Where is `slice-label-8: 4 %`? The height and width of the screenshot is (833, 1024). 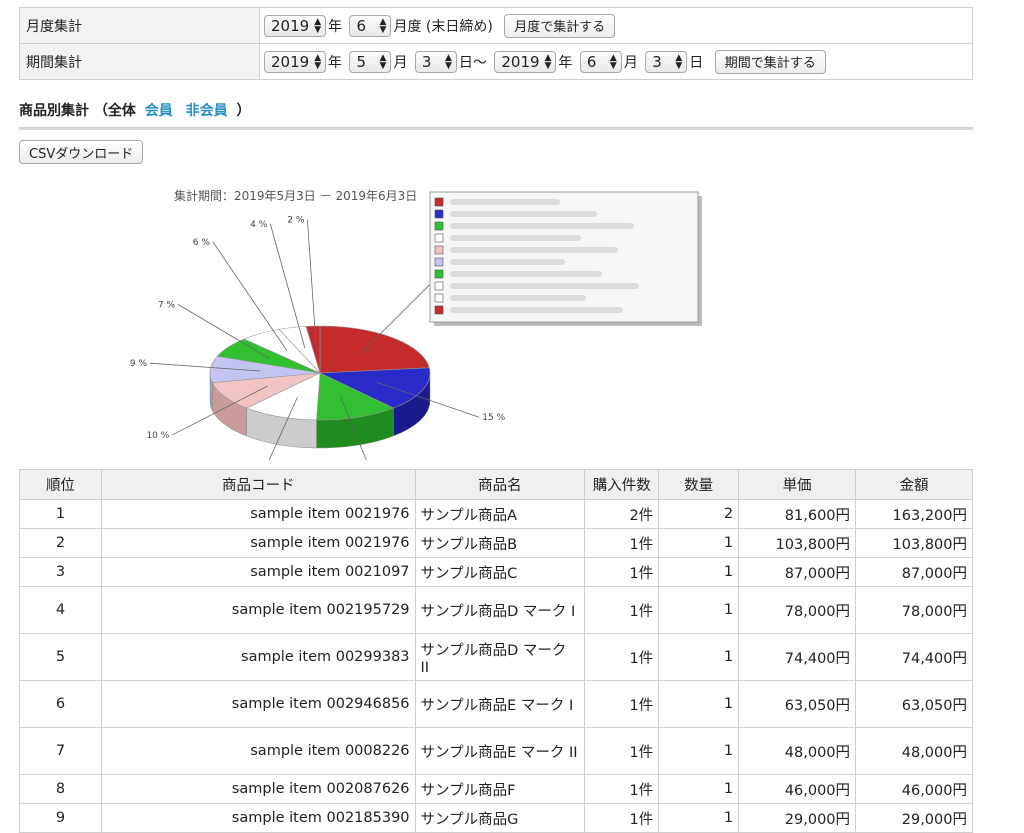 slice-label-8: 4 % is located at coordinates (259, 225).